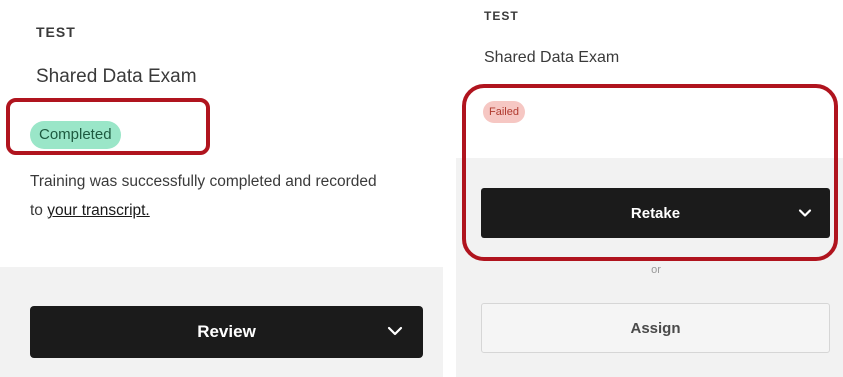 This screenshot has height=377, width=843. I want to click on chevron-down-icon, so click(395, 331).